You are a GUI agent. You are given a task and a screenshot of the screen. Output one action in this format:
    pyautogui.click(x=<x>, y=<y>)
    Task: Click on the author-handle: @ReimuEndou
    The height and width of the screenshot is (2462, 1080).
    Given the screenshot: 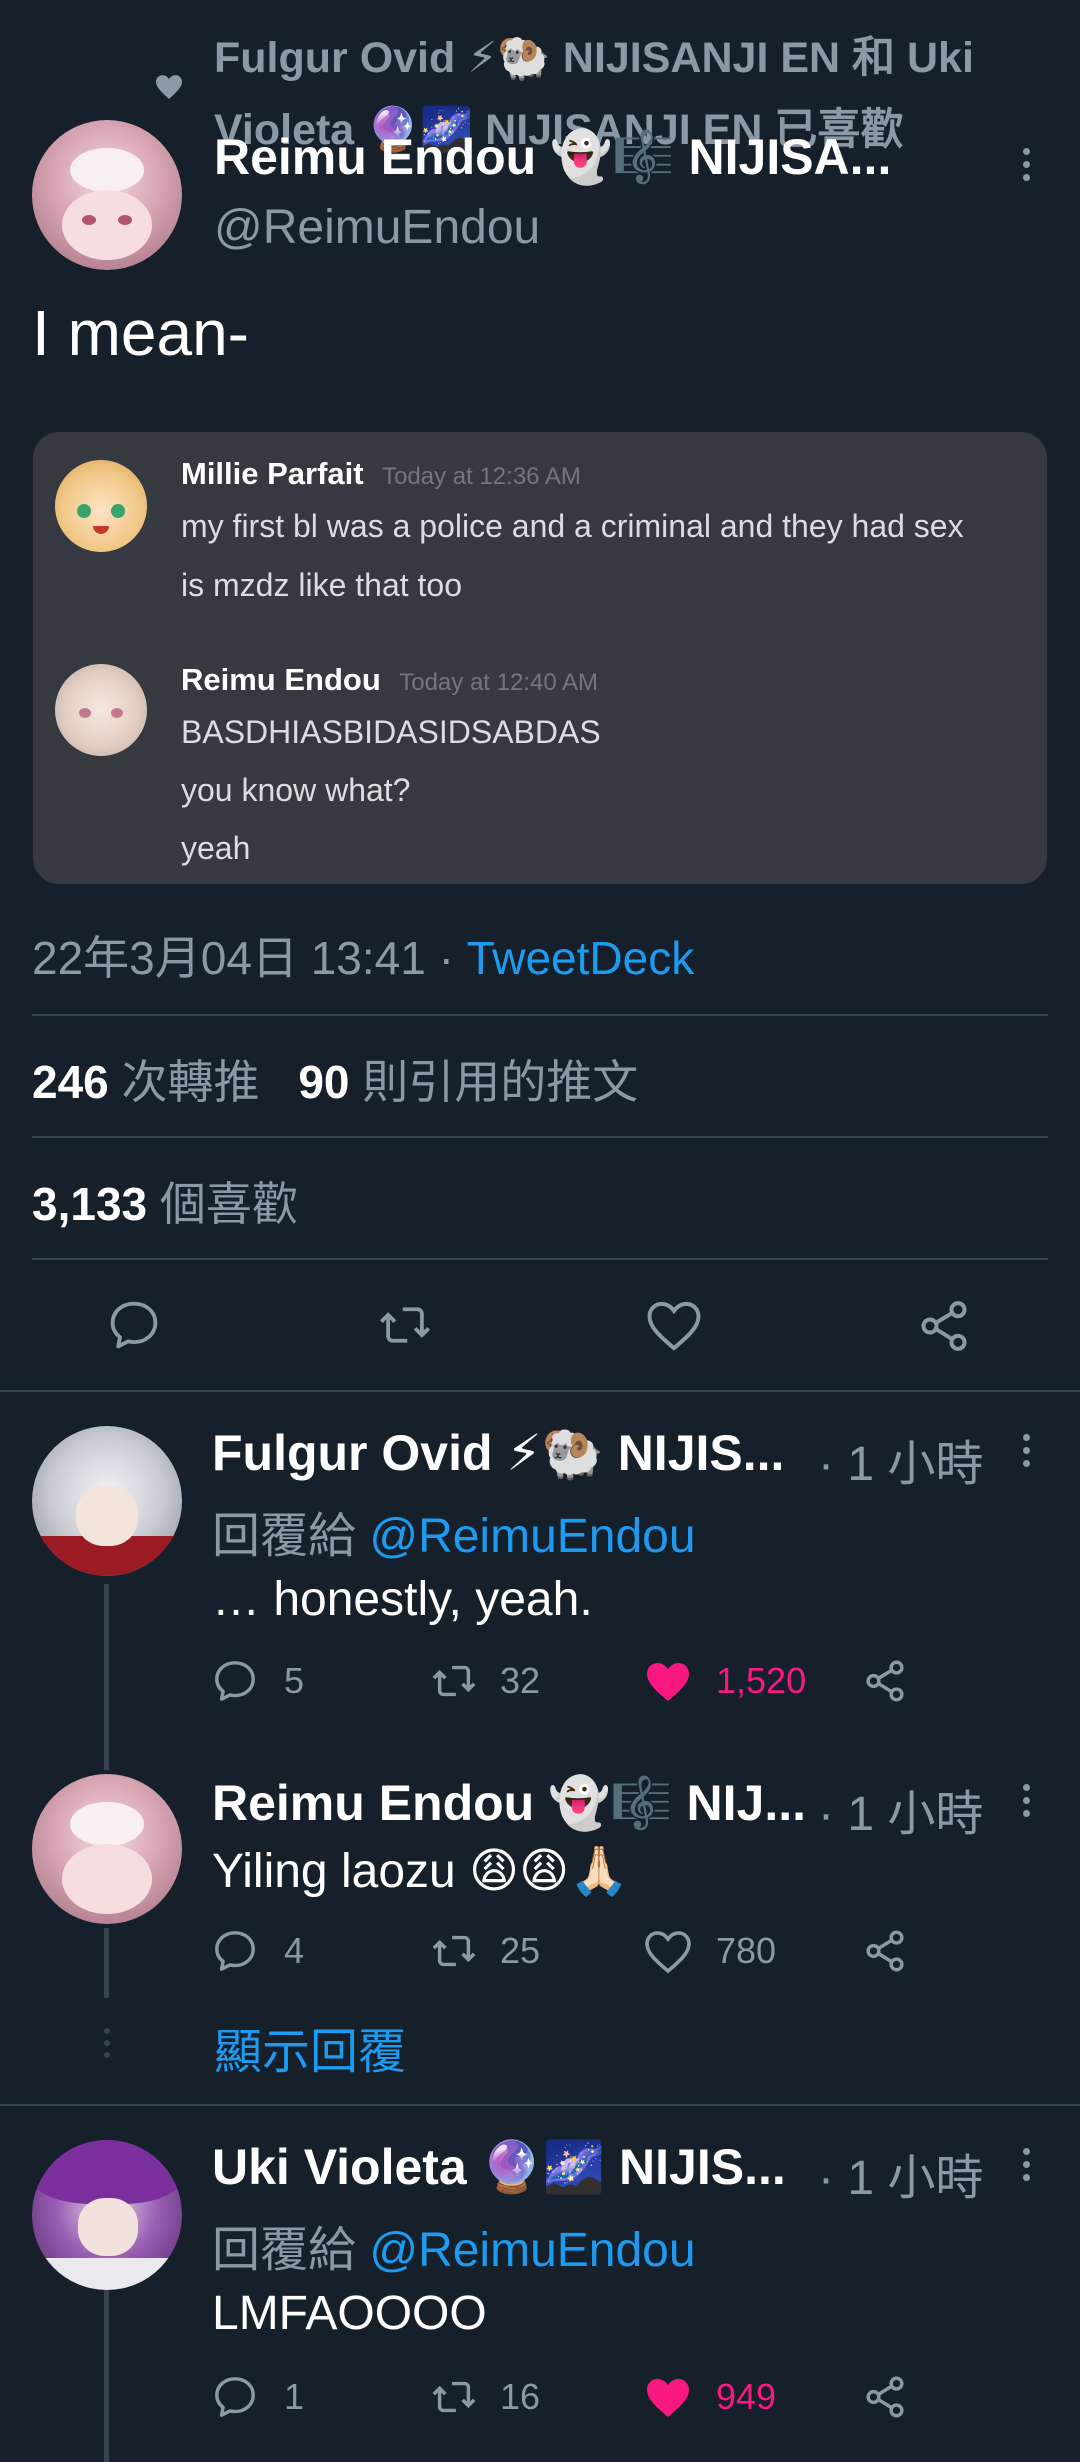 What is the action you would take?
    pyautogui.click(x=377, y=227)
    